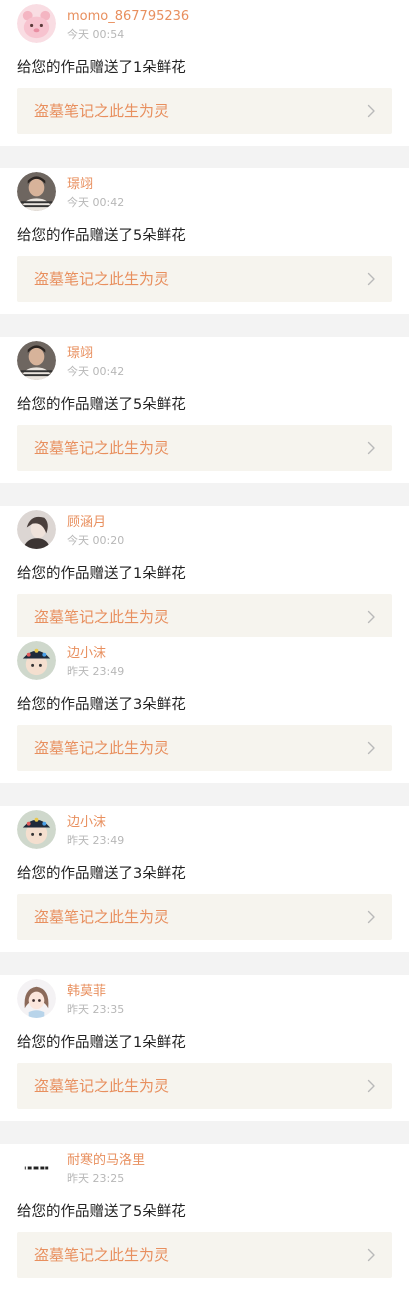  Describe the element at coordinates (96, 34) in the screenshot. I see `timestamp: 今天 00:54` at that location.